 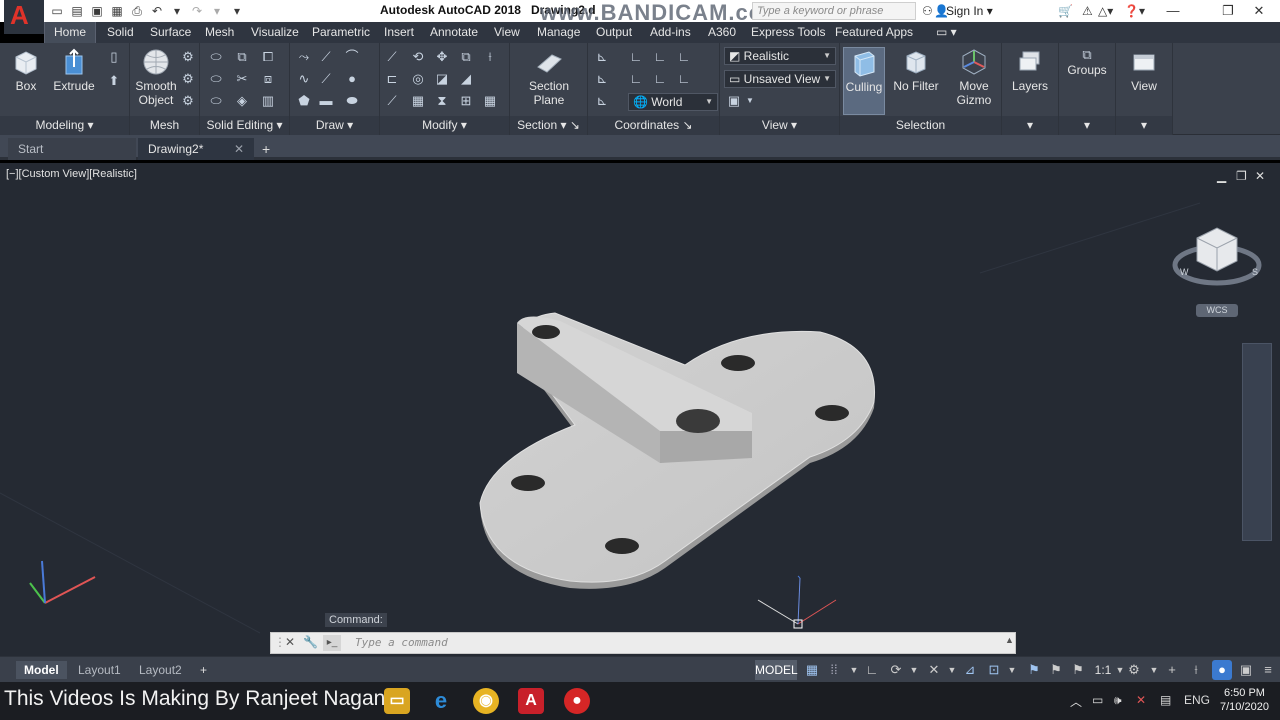 I want to click on help-search-input: Type a keyword or phrase, so click(x=834, y=11).